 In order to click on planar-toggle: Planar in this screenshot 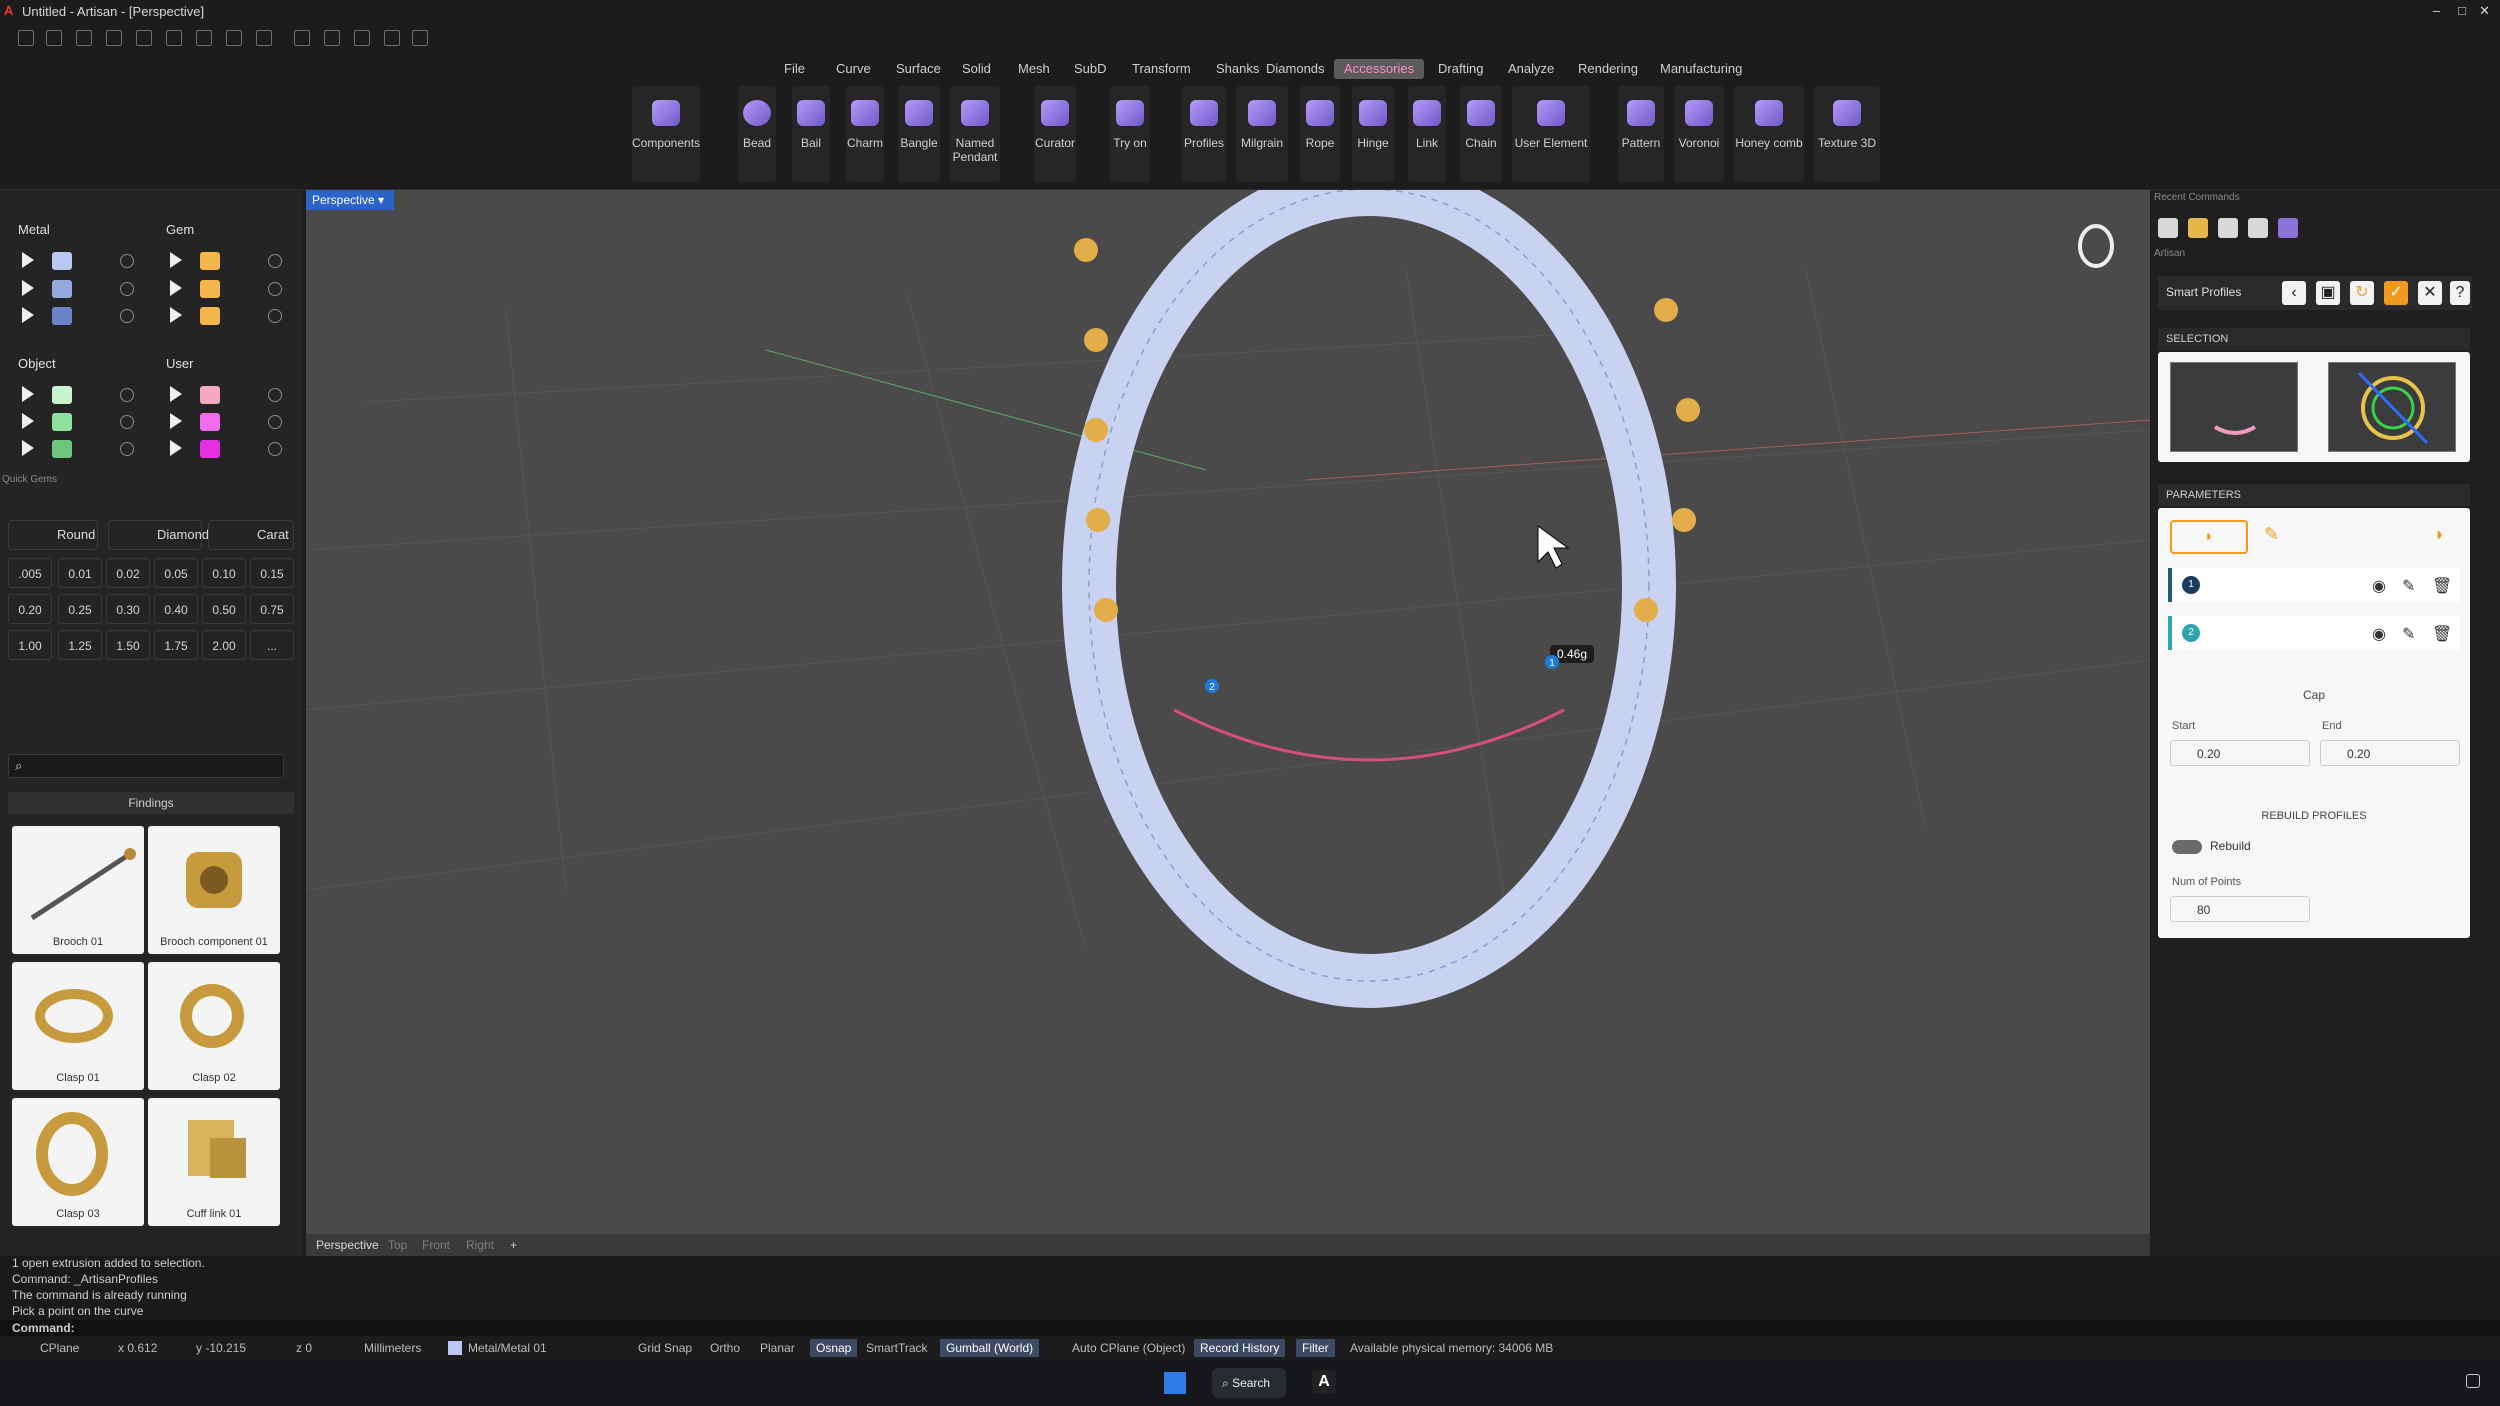, I will do `click(777, 1348)`.